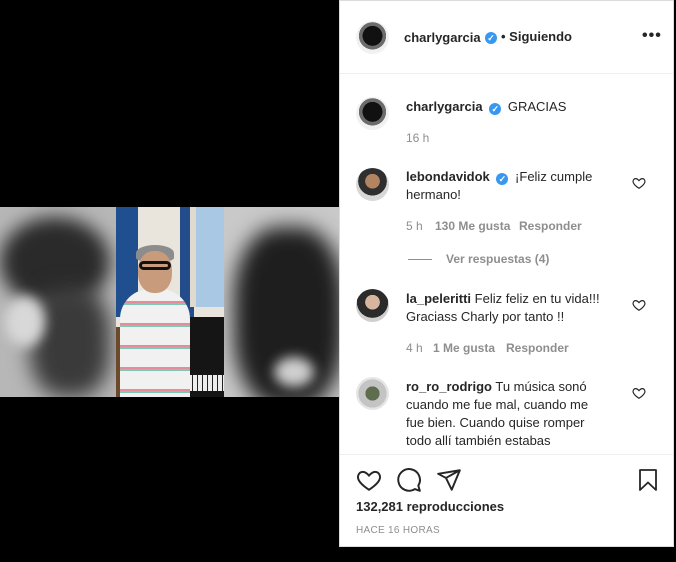 The height and width of the screenshot is (562, 676). I want to click on comment-text: lebondavidok ✓ ¡Feliz cumple hermano!, so click(521, 186).